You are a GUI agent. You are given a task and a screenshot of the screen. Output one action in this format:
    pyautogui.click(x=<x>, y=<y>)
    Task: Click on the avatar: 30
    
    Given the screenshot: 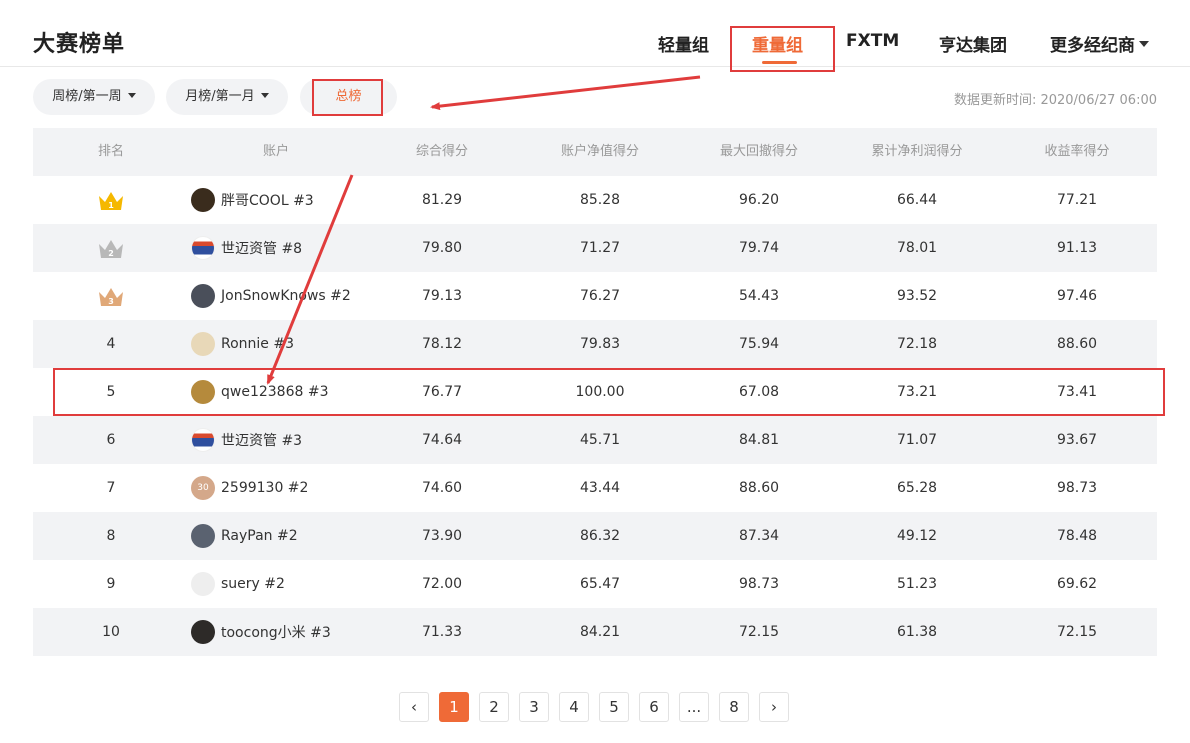 What is the action you would take?
    pyautogui.click(x=203, y=488)
    